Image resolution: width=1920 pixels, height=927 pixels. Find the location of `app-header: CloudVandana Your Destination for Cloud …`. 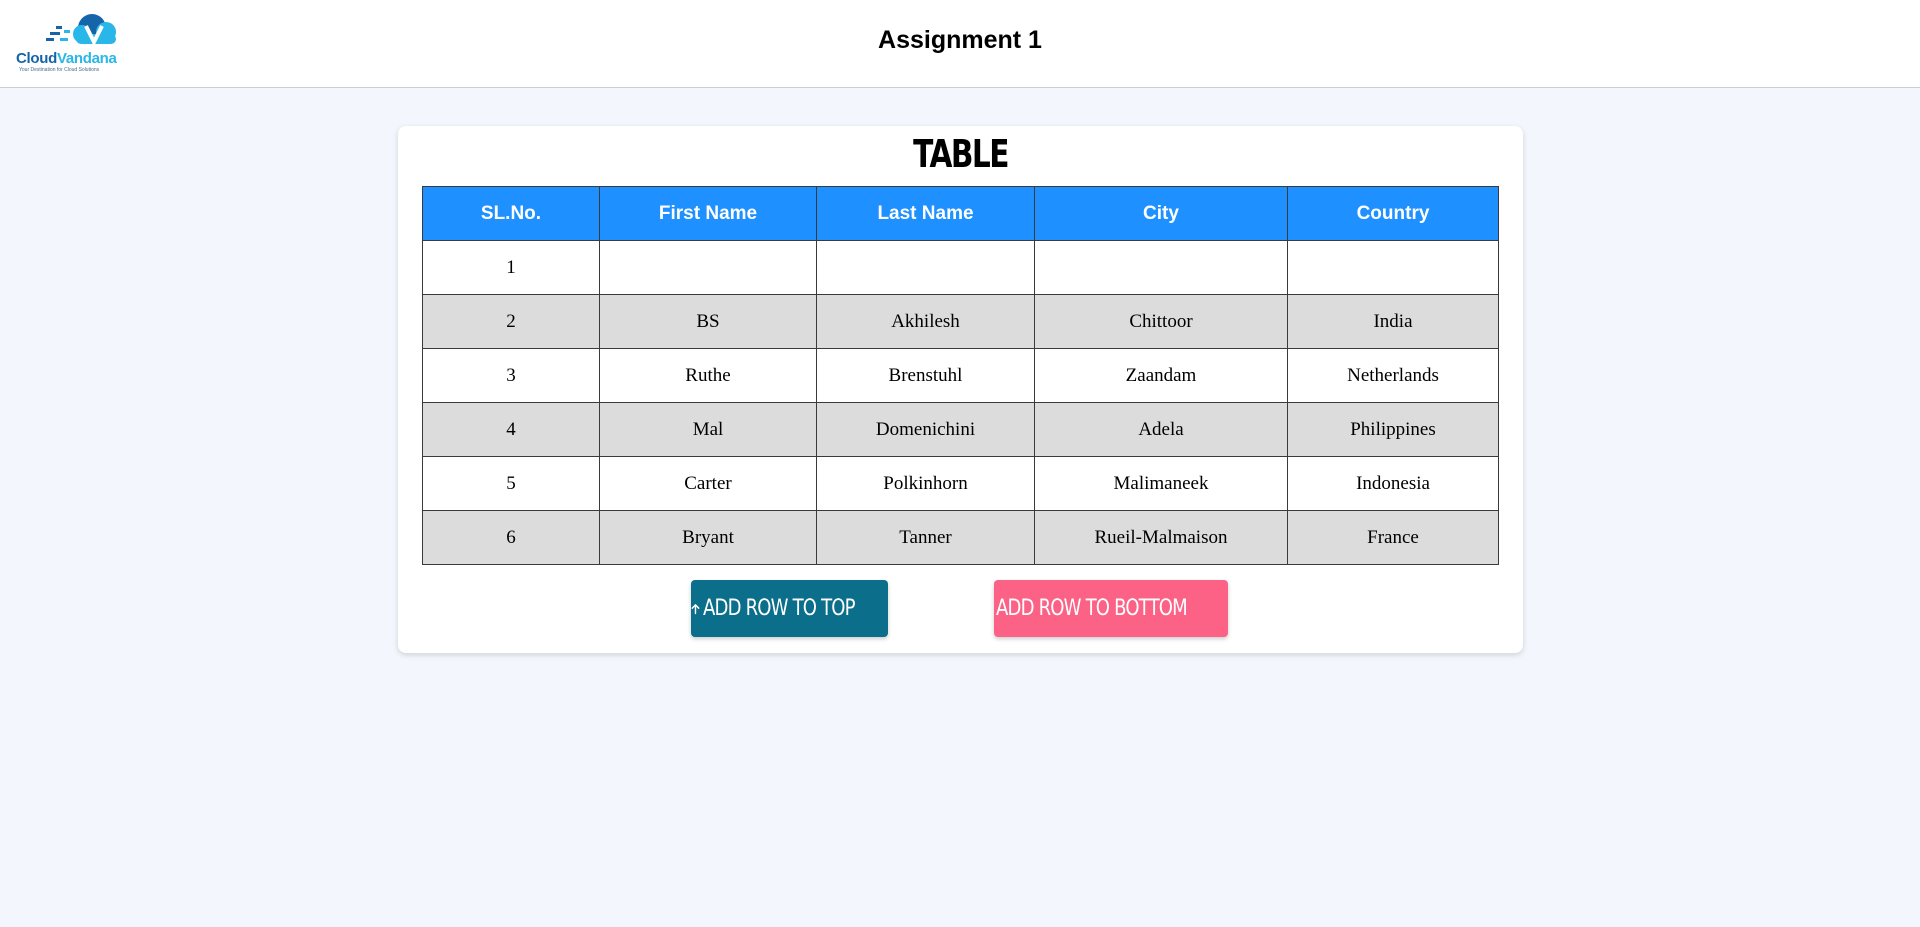

app-header: CloudVandana Your Destination for Cloud … is located at coordinates (960, 44).